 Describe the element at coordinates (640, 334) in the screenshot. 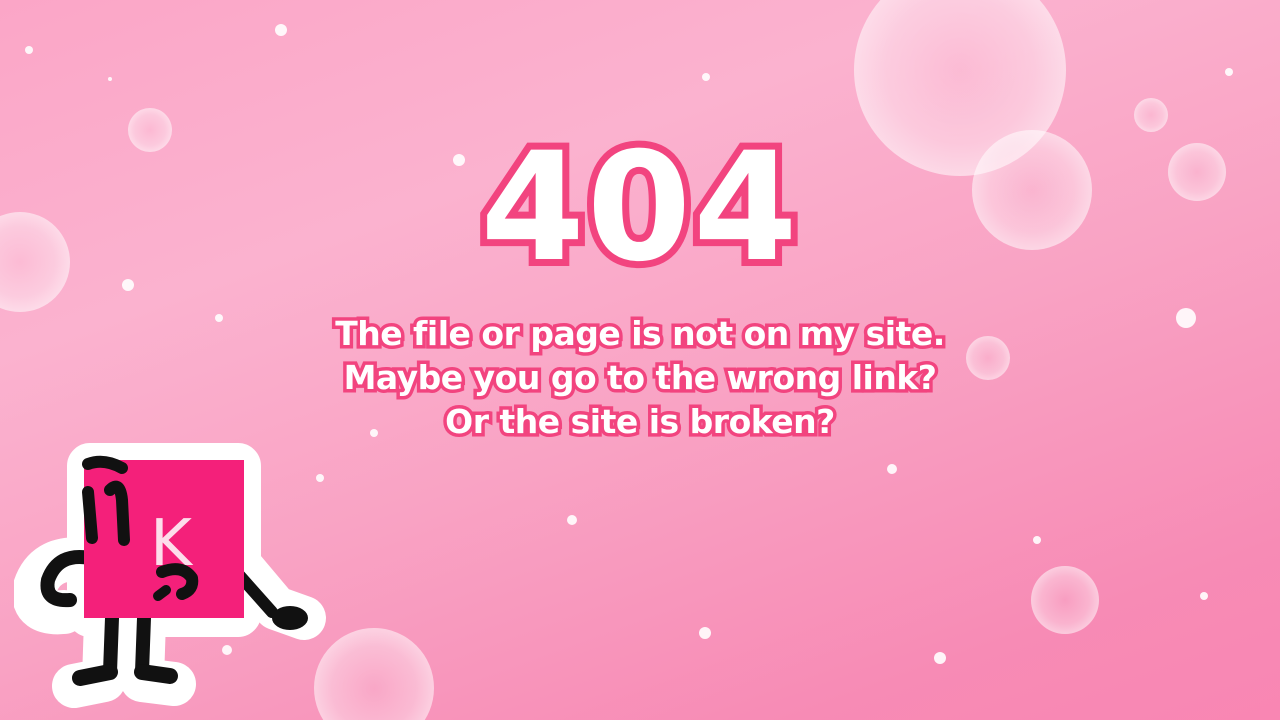

I see `error-message-line-1: The file or page is not on my site.` at that location.